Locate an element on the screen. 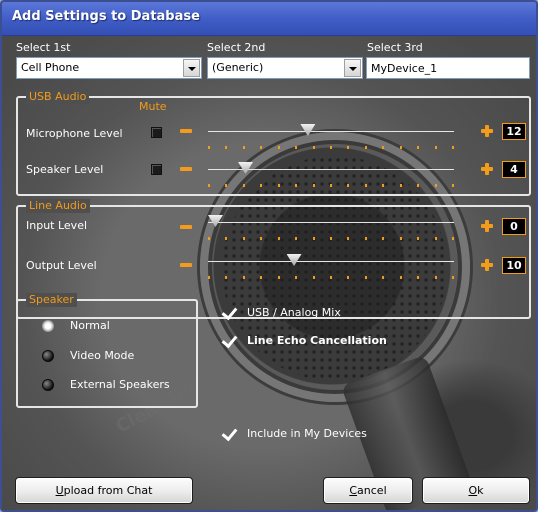  select-1st-dropdown: Cell Phone is located at coordinates (109, 68).